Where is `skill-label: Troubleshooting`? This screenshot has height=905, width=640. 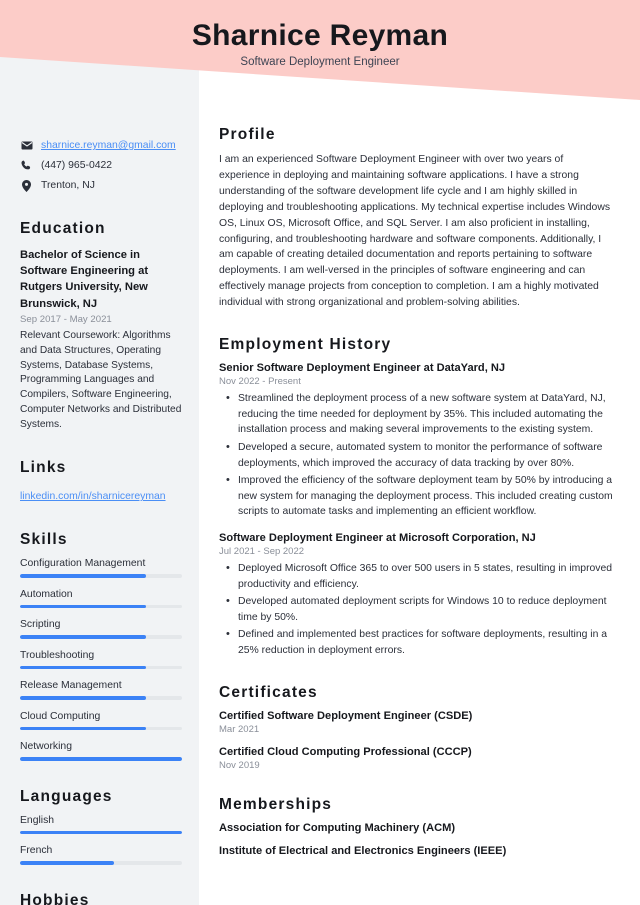 skill-label: Troubleshooting is located at coordinates (57, 655).